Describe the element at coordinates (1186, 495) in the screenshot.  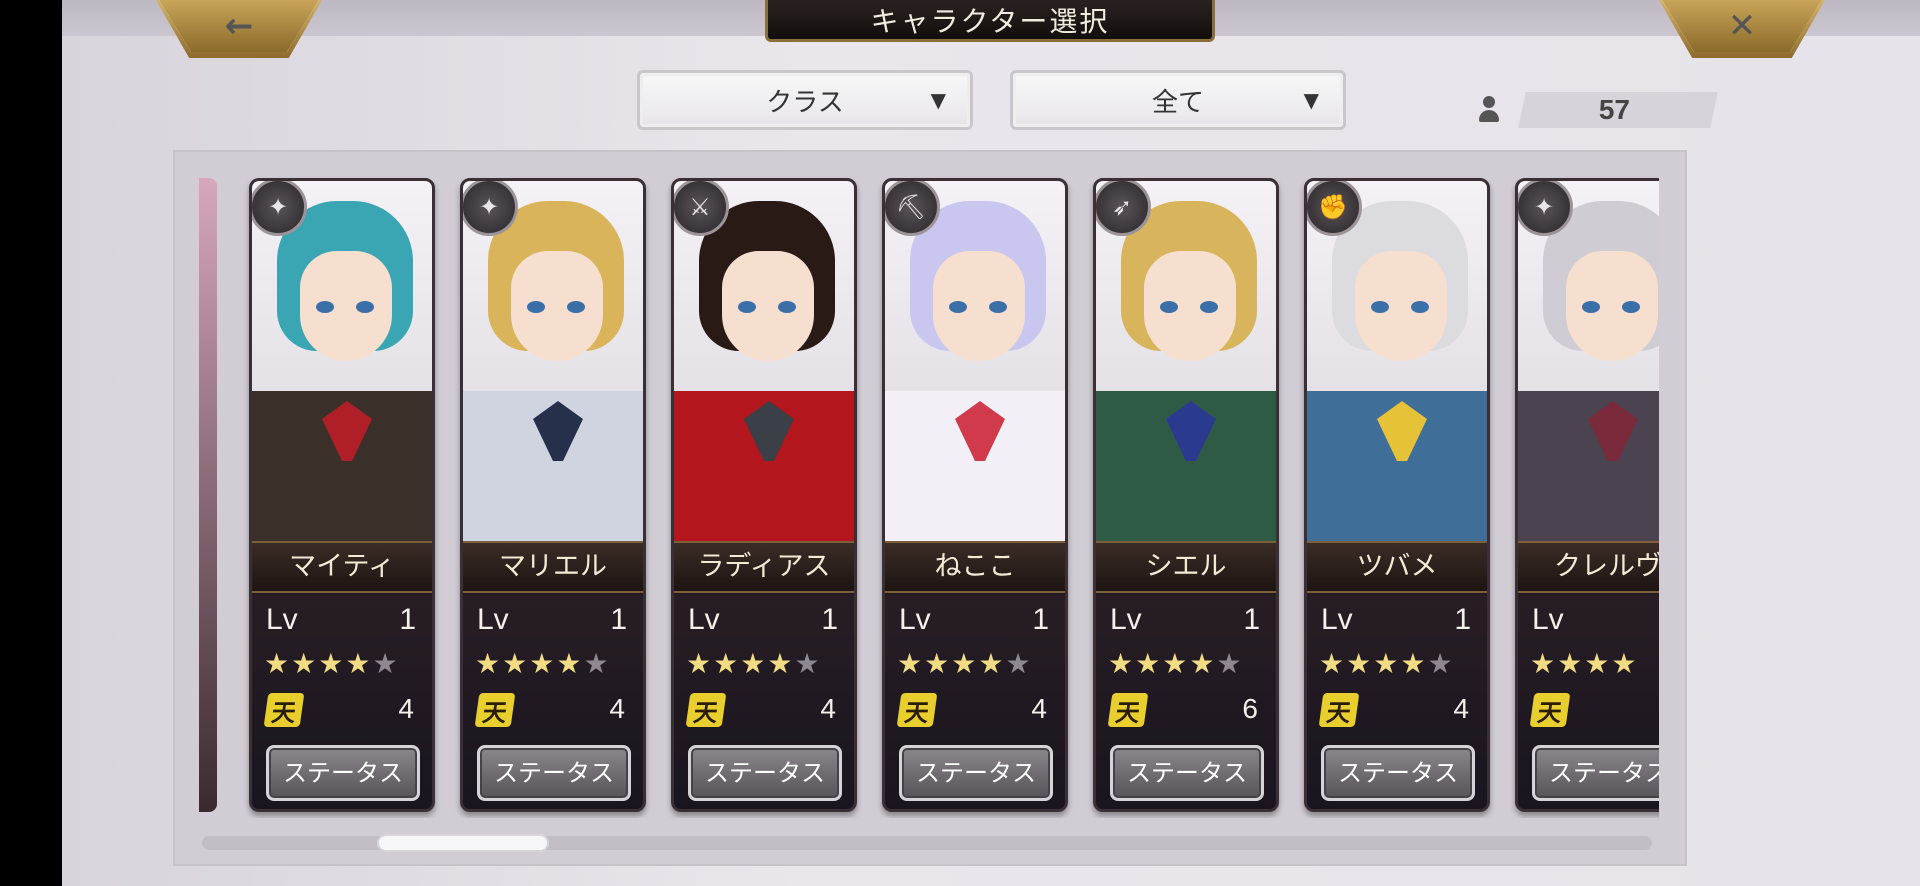
I see `character-card: ➶ シエル Lv 1 ★★★★★ 天 6 ステータス` at that location.